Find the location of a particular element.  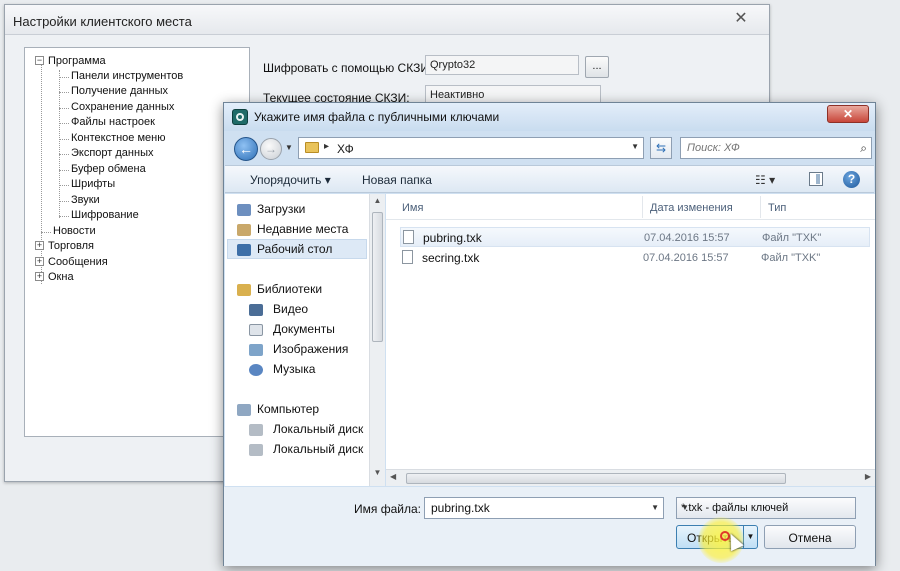

scroll-left-icon: ◀ is located at coordinates (393, 476).